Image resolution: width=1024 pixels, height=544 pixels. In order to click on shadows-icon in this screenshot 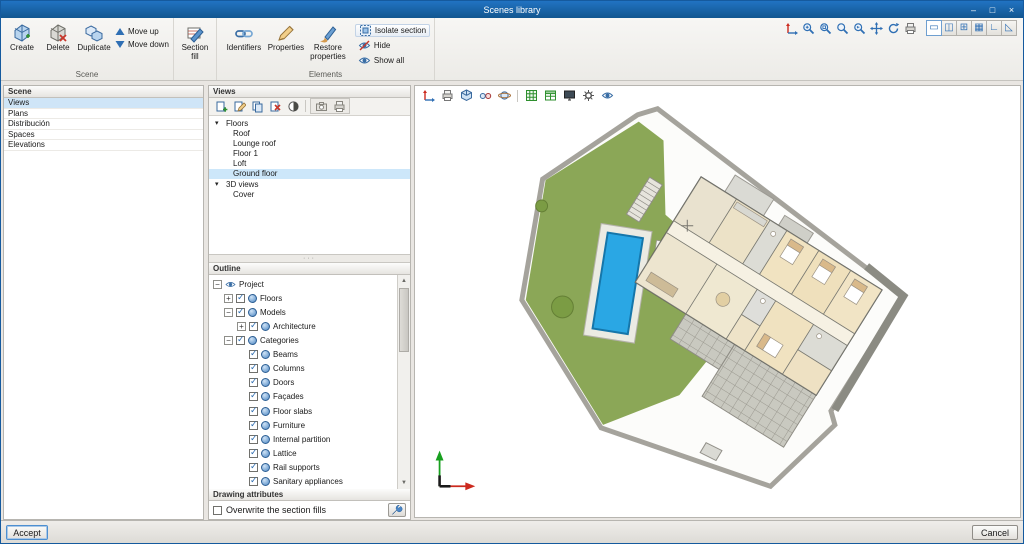, I will do `click(293, 106)`.